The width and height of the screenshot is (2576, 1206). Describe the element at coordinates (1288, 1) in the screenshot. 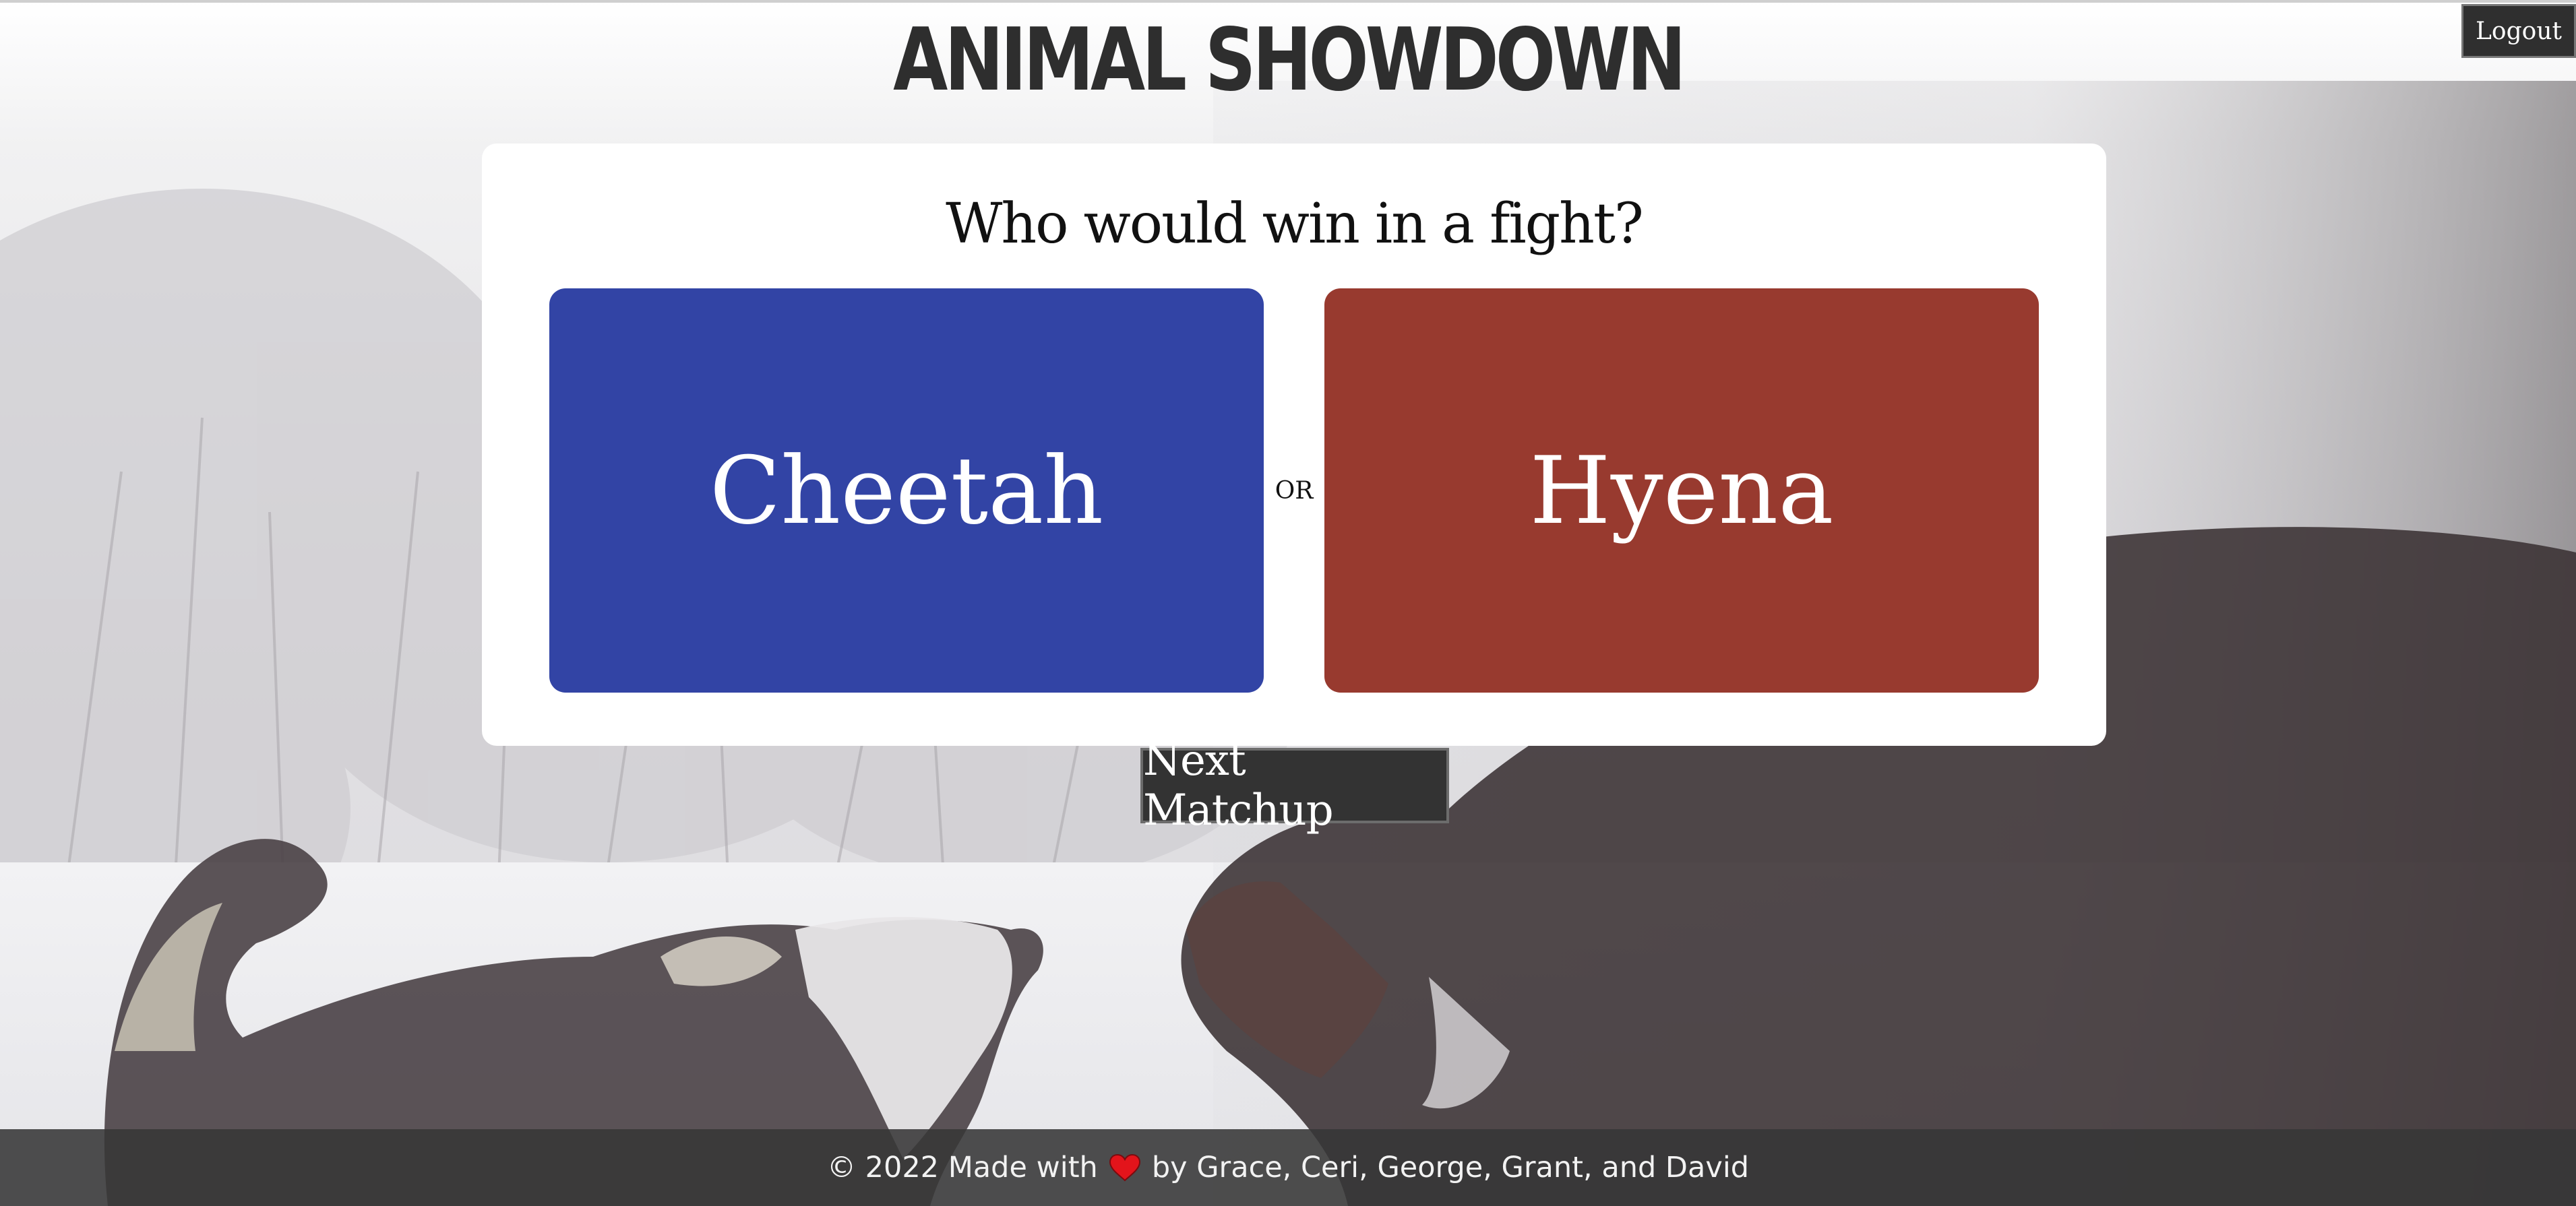

I see `top-rule` at that location.